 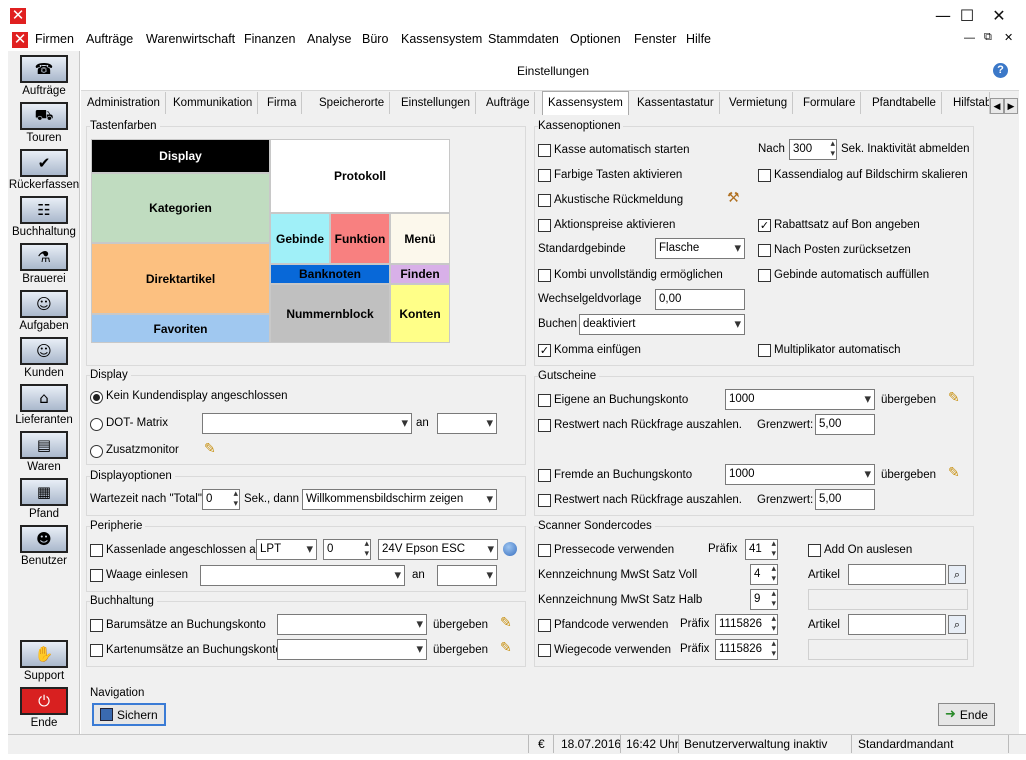 I want to click on tab-kassentastatur: Kassentastatur, so click(x=676, y=103).